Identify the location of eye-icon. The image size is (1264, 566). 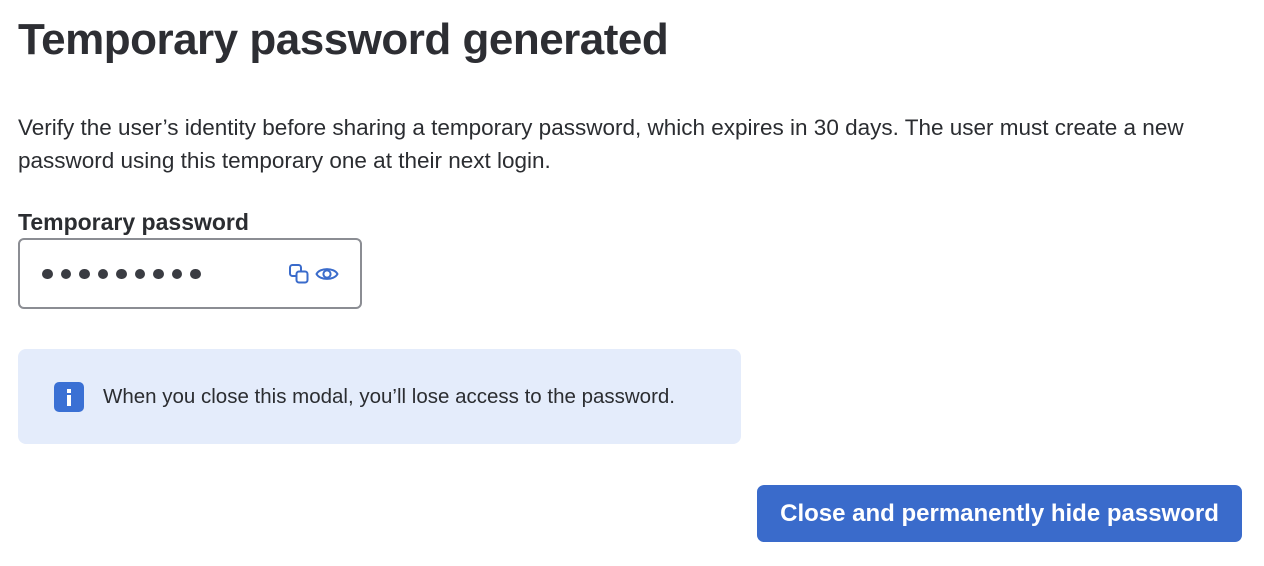
(327, 274).